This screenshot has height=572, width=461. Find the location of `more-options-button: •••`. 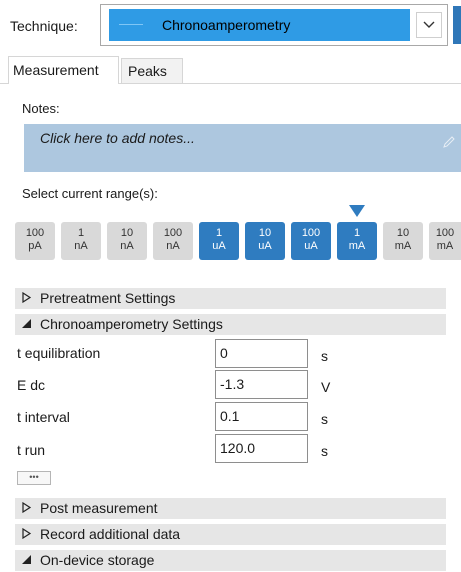

more-options-button: ••• is located at coordinates (34, 478).